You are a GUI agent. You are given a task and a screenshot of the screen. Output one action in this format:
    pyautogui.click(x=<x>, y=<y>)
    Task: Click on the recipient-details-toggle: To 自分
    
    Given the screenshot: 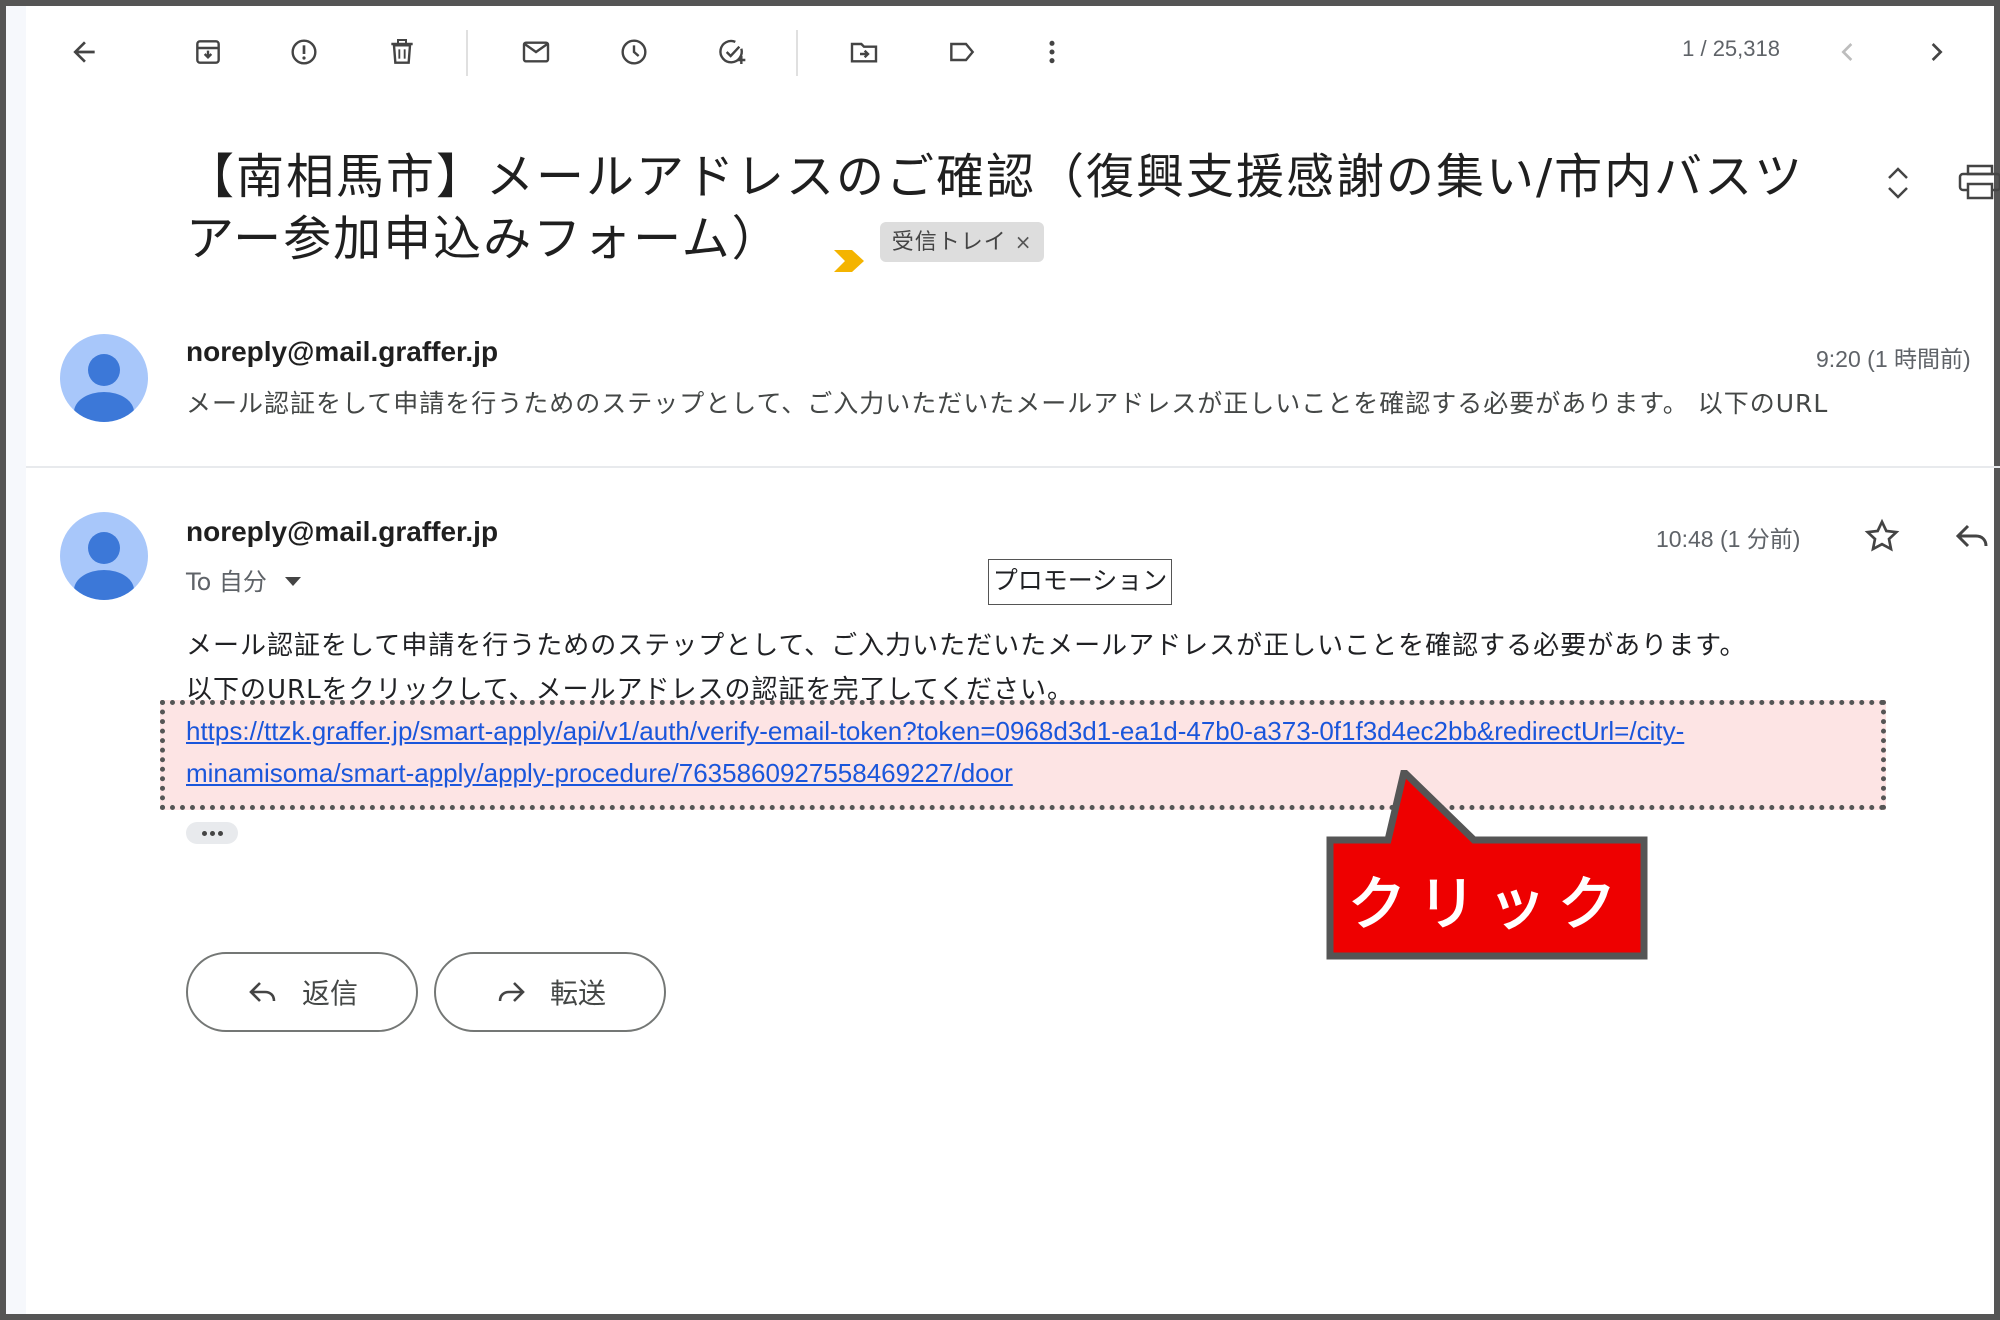 What is the action you would take?
    pyautogui.click(x=243, y=579)
    